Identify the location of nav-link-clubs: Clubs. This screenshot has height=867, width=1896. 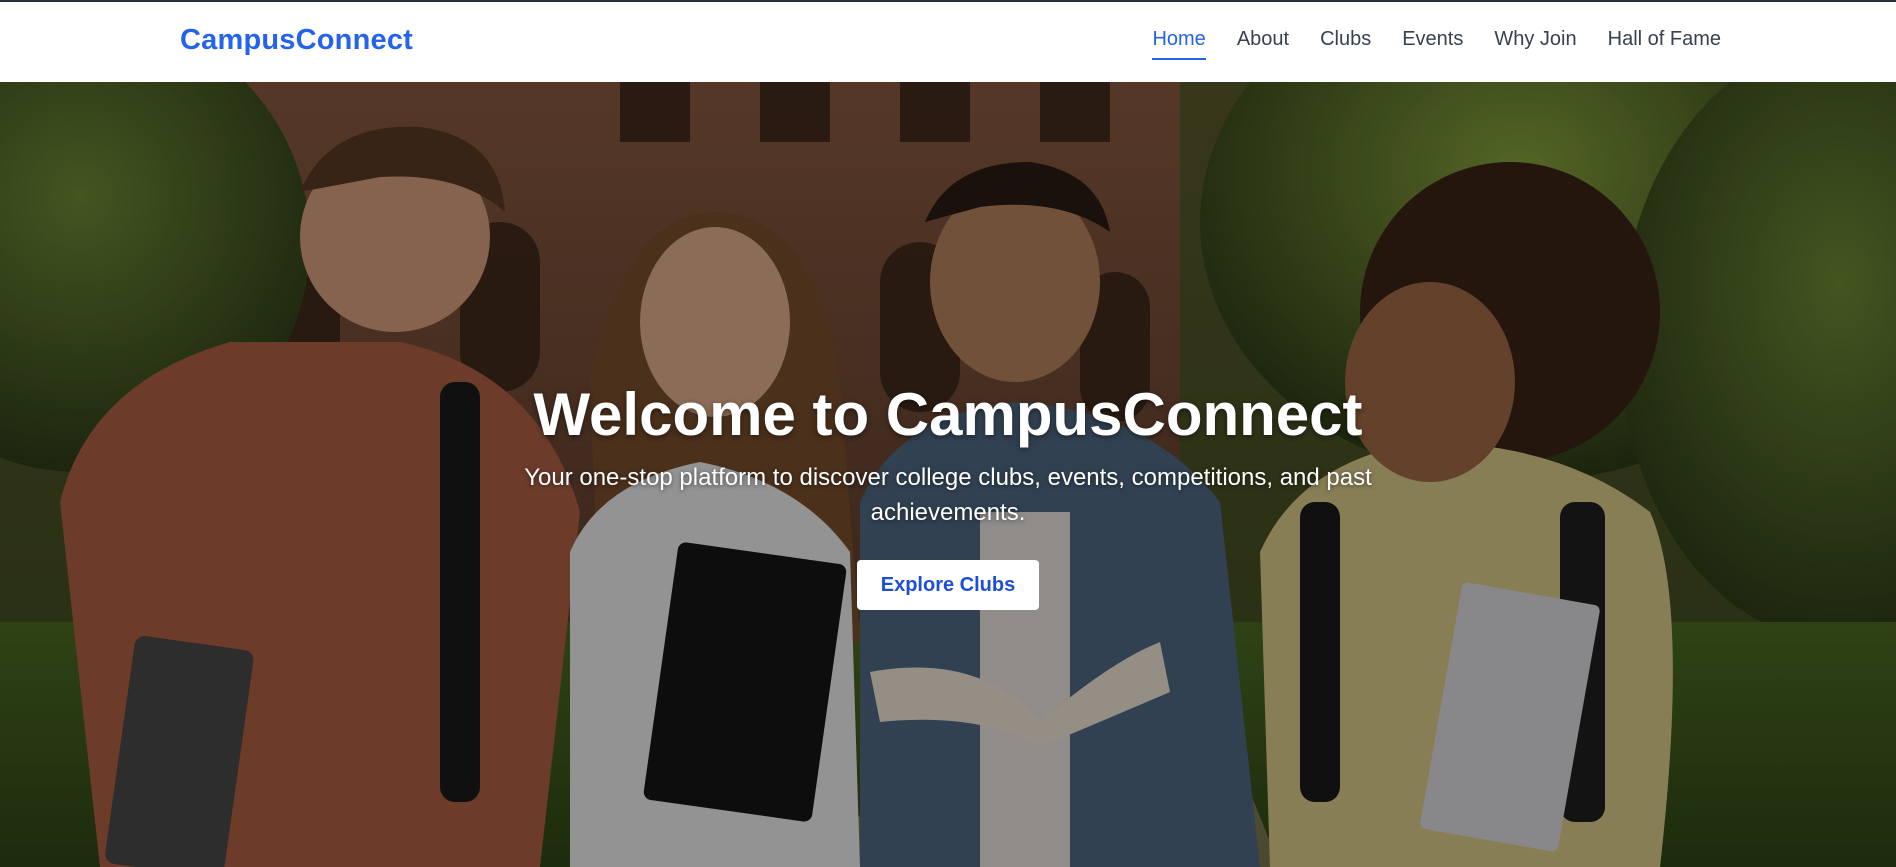
(1345, 44).